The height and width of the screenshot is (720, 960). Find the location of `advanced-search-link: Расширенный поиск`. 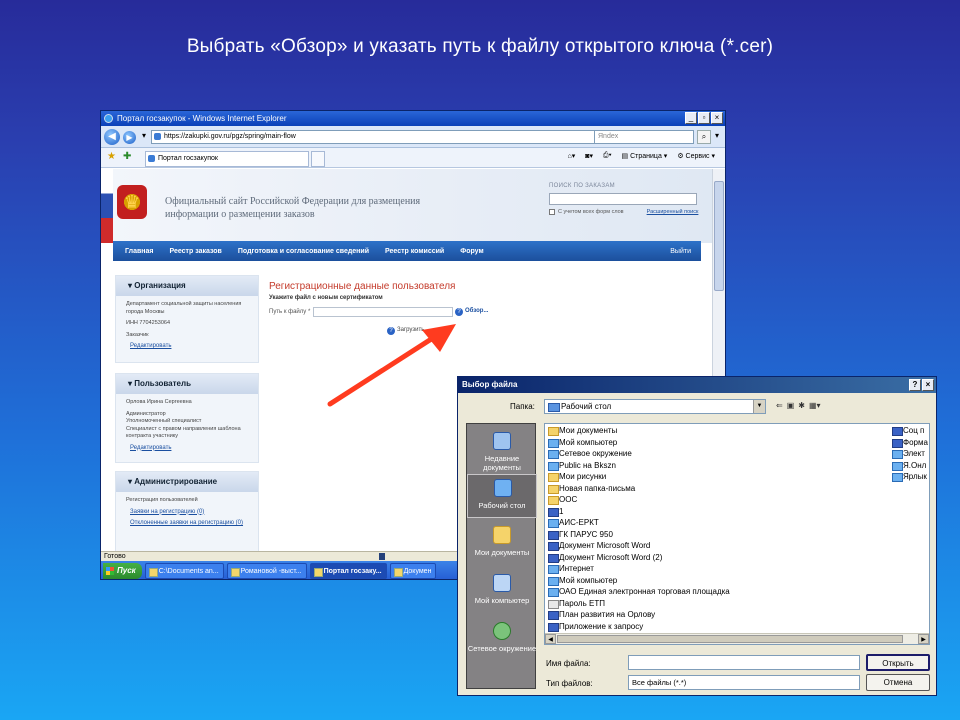

advanced-search-link: Расширенный поиск is located at coordinates (673, 212).